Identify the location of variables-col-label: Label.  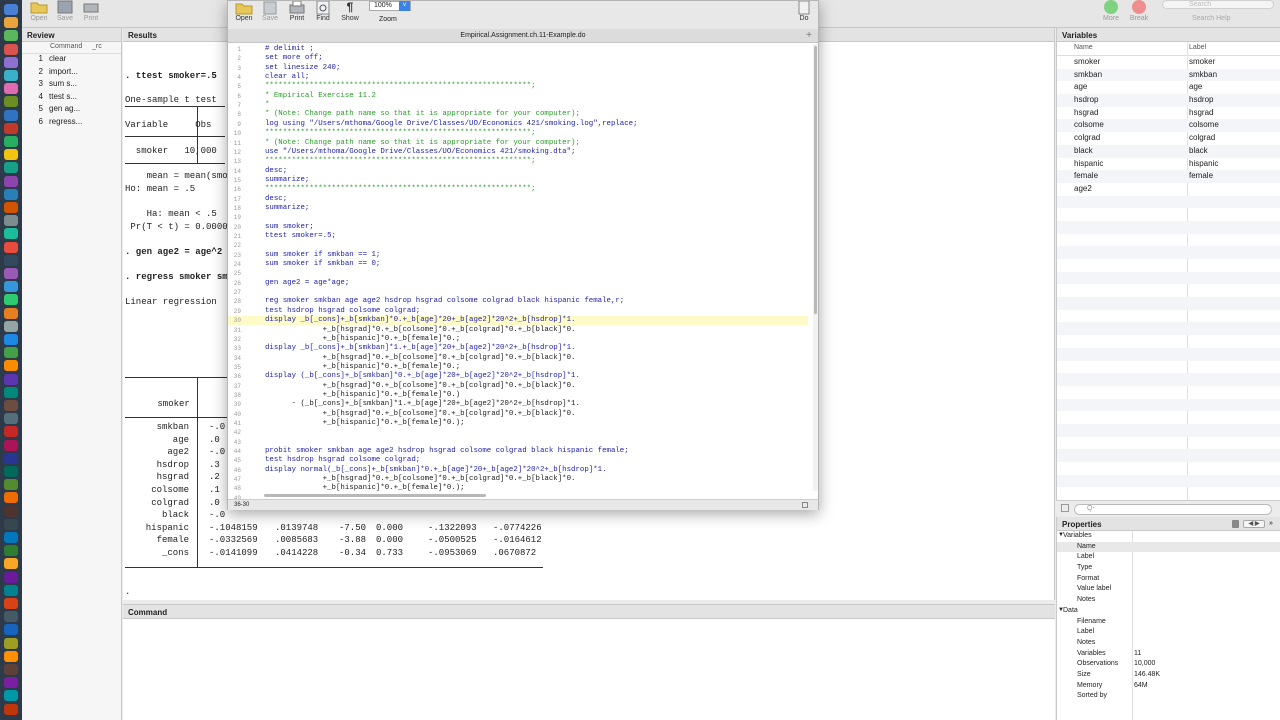
(1197, 47).